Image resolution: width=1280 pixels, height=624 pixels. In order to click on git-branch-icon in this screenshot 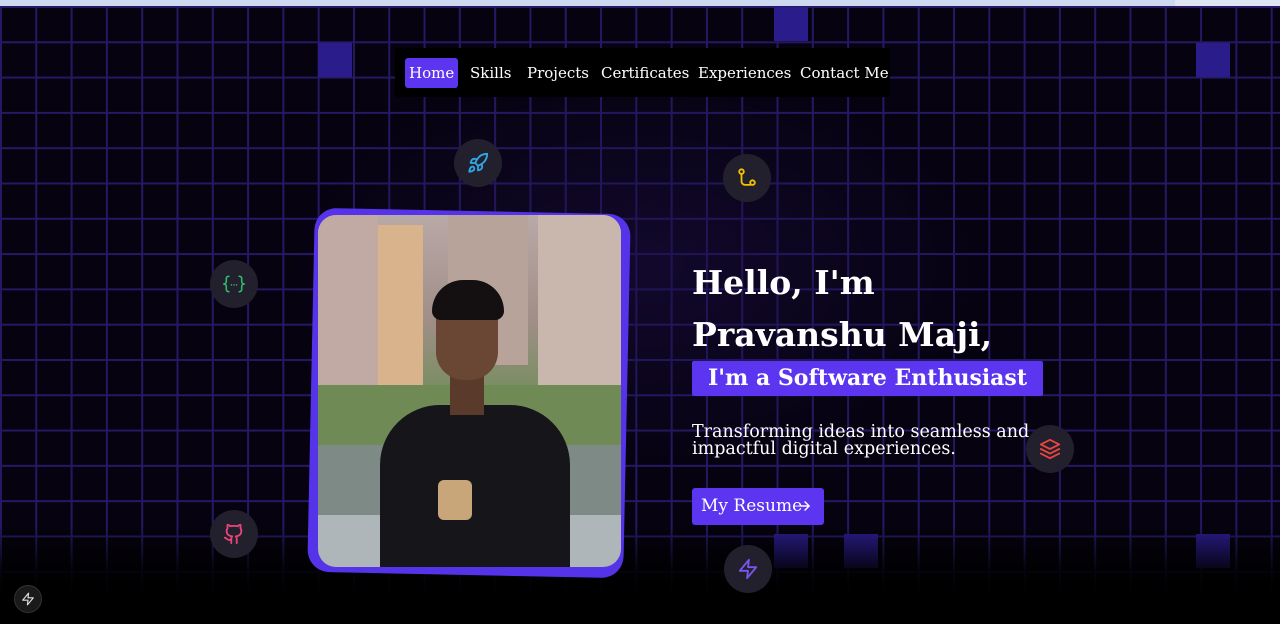, I will do `click(747, 178)`.